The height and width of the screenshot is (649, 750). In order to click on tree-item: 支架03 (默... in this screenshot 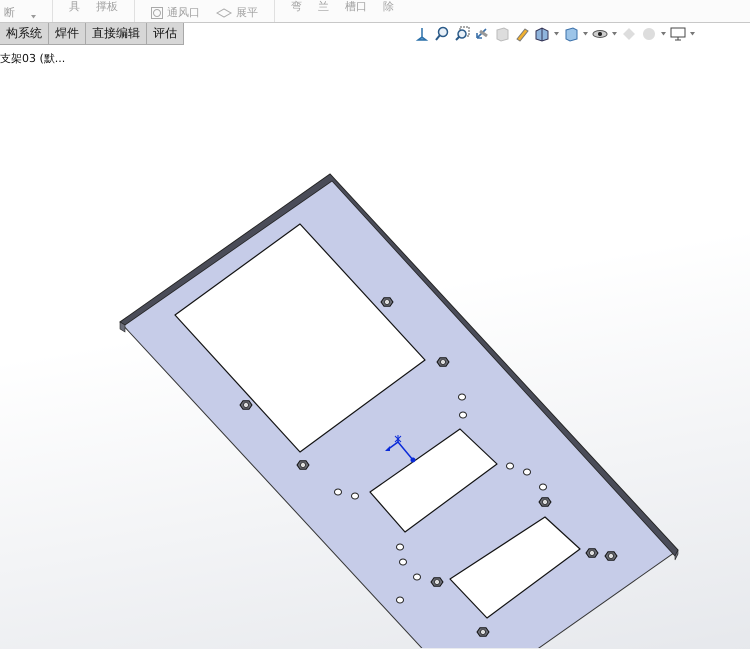, I will do `click(33, 58)`.